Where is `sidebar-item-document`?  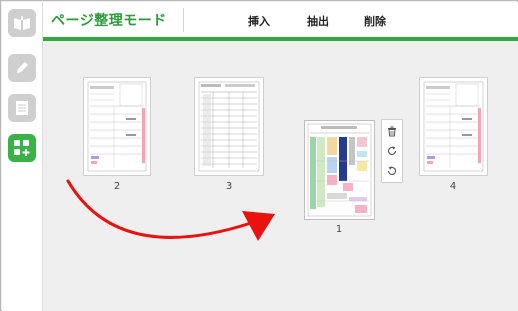
sidebar-item-document is located at coordinates (22, 108).